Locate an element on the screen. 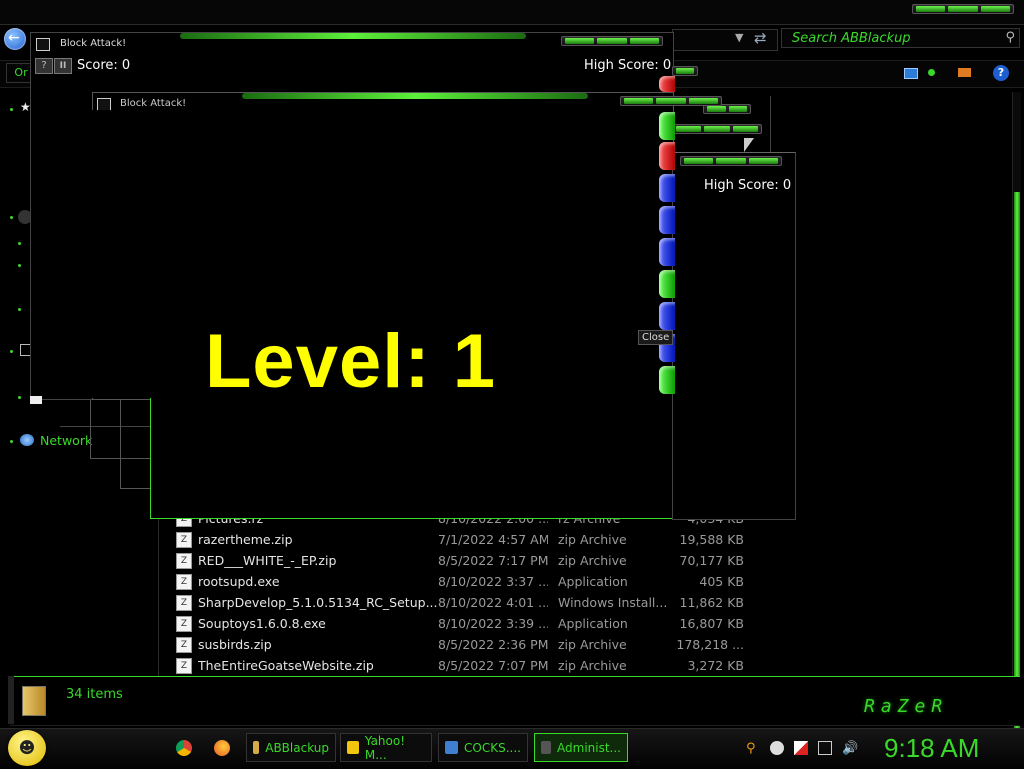  minus-tray-icon is located at coordinates (777, 748).